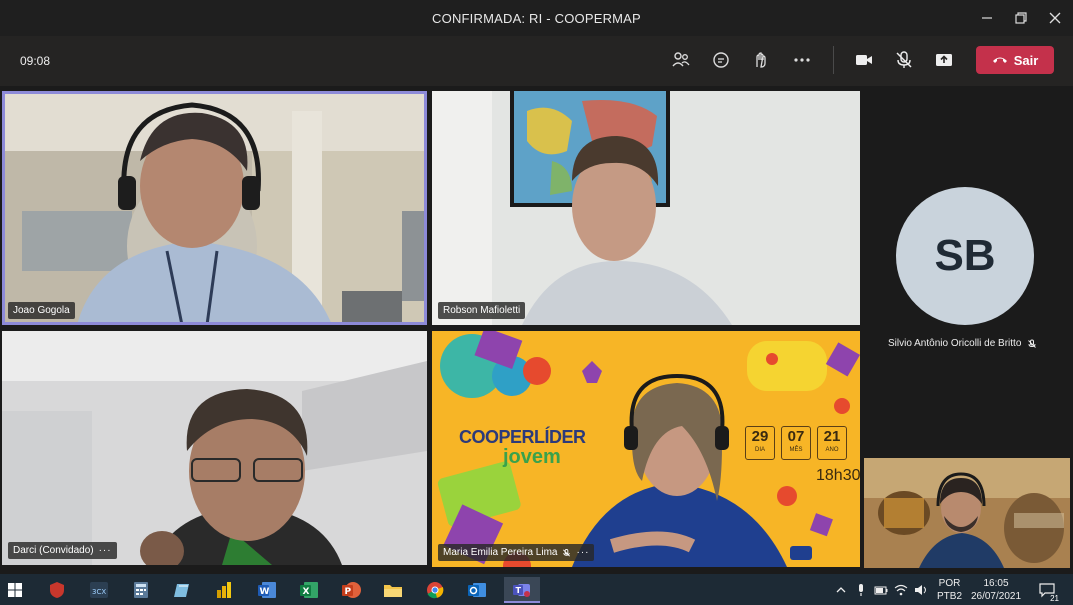 The width and height of the screenshot is (1073, 605). I want to click on notification-center-button: 21, so click(1047, 590).